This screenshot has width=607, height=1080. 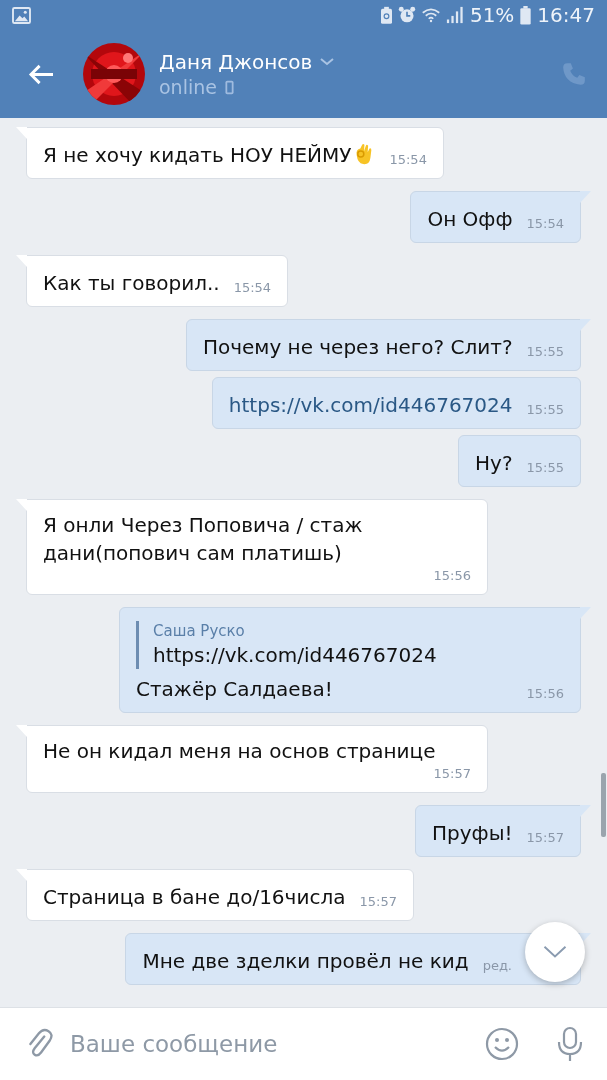 What do you see at coordinates (526, 15) in the screenshot?
I see `battery-icon` at bounding box center [526, 15].